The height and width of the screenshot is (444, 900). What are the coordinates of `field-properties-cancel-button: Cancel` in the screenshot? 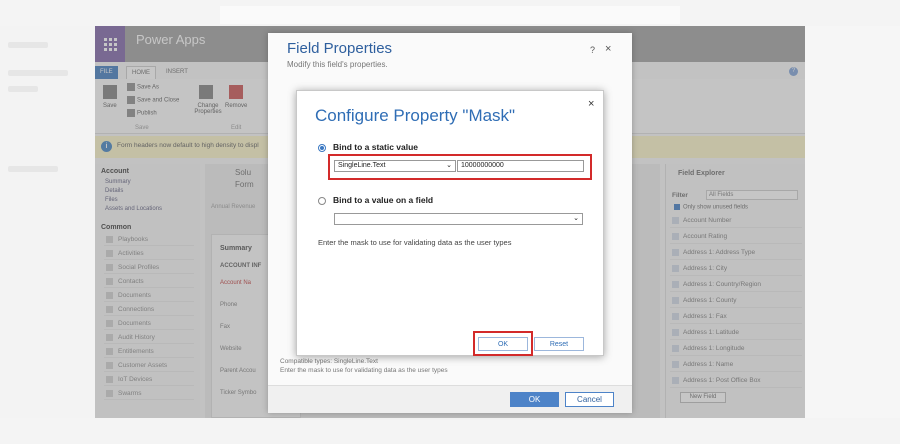 It's located at (589, 399).